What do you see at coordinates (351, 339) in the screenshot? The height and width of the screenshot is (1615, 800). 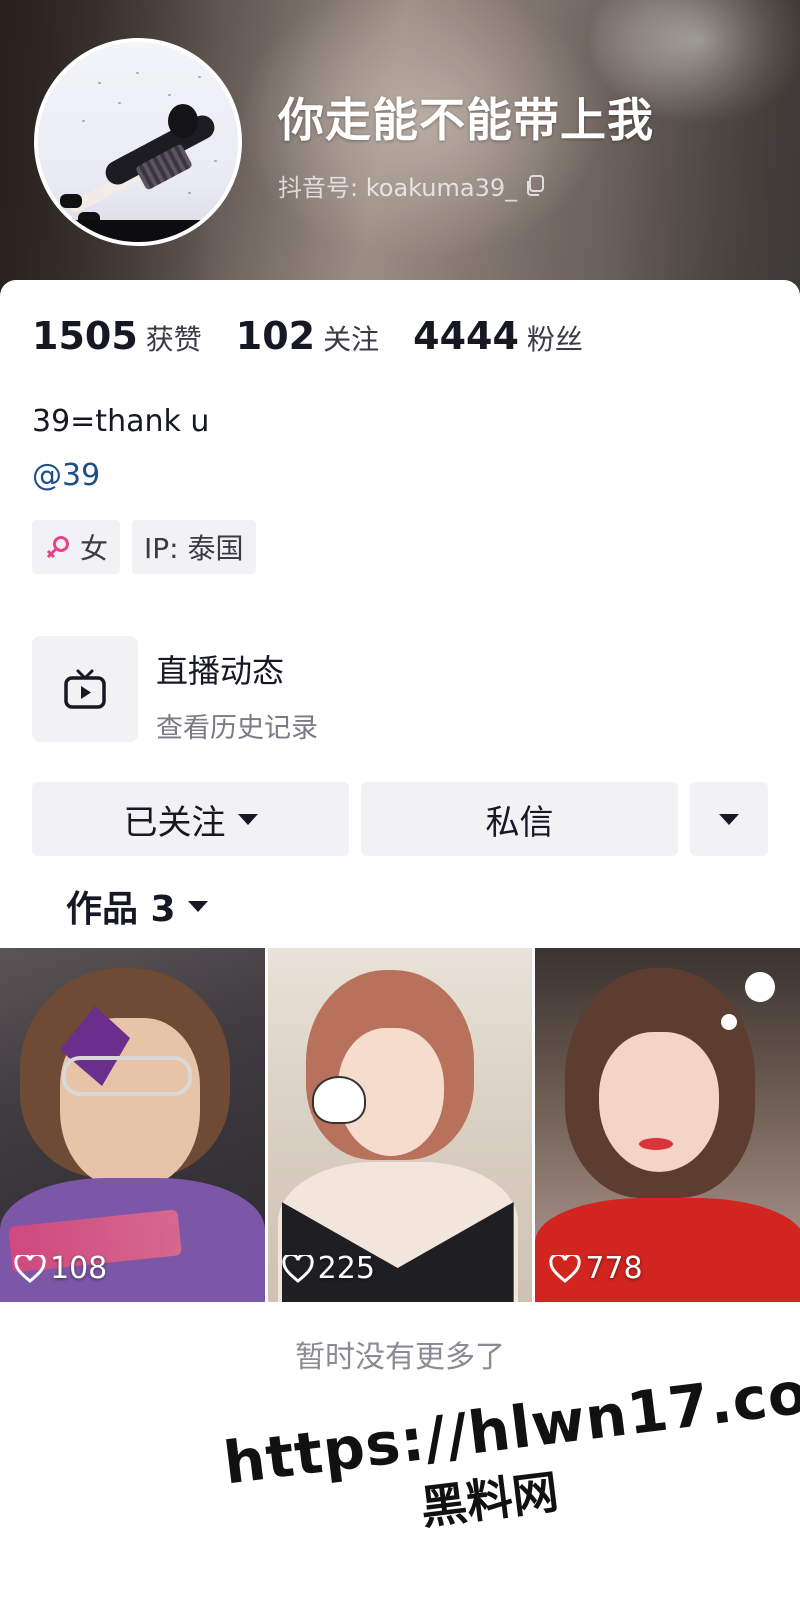 I see `stat-label: 关注` at bounding box center [351, 339].